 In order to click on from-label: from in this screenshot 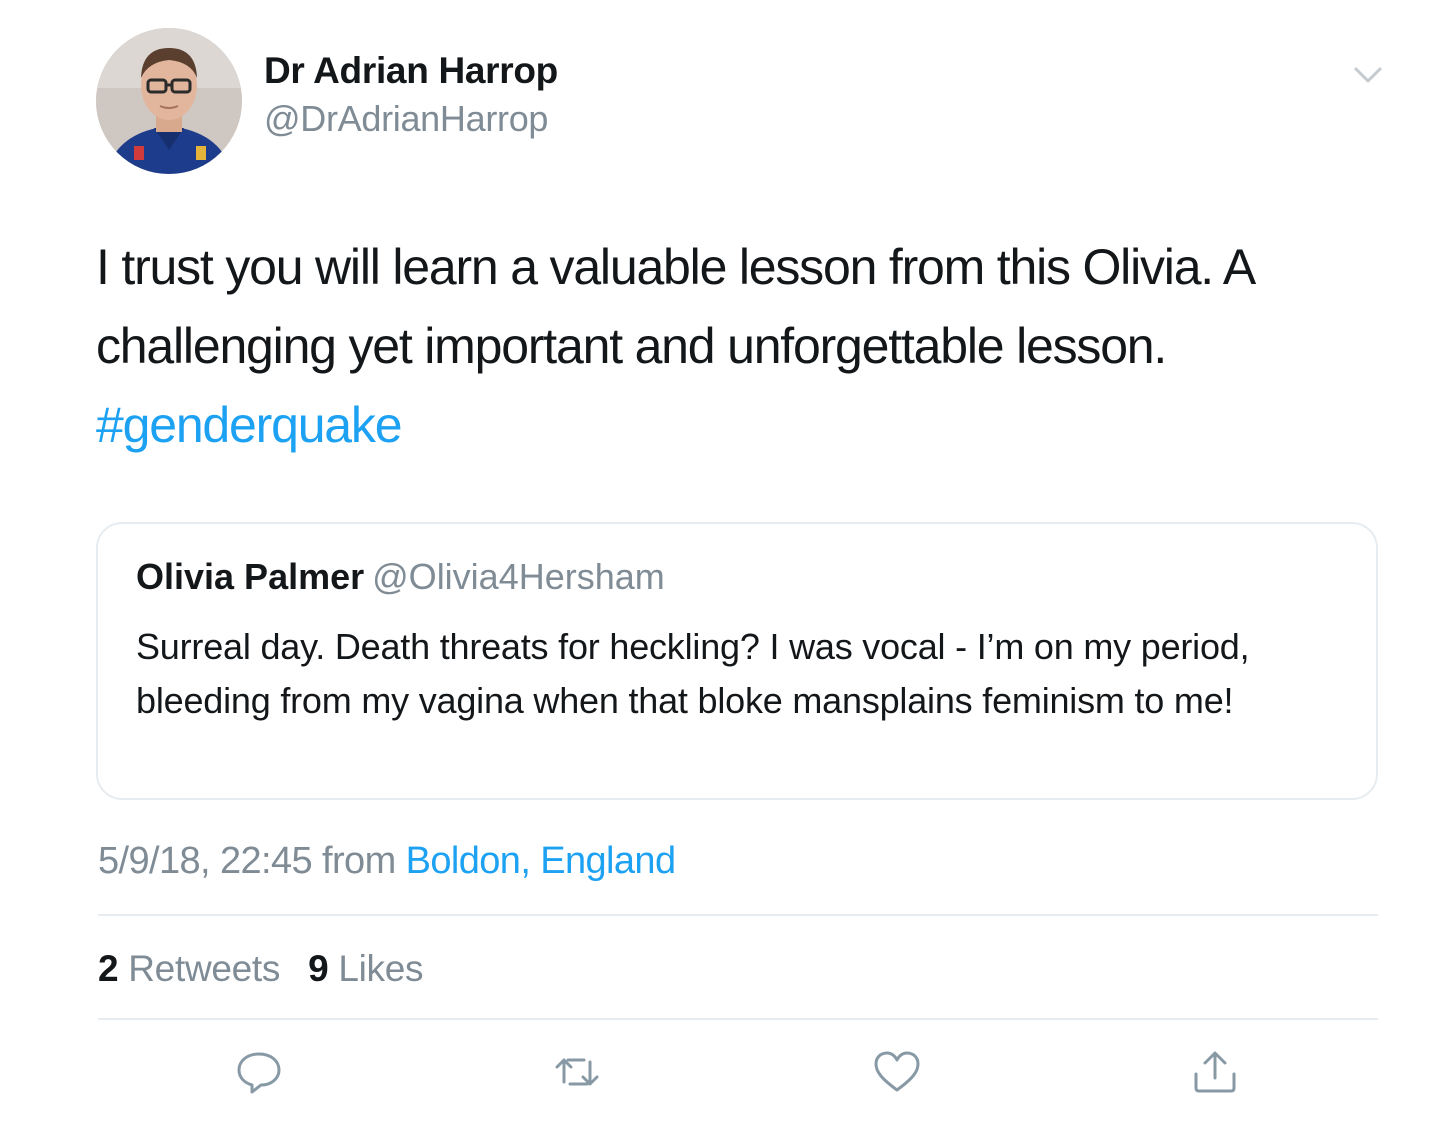, I will do `click(359, 861)`.